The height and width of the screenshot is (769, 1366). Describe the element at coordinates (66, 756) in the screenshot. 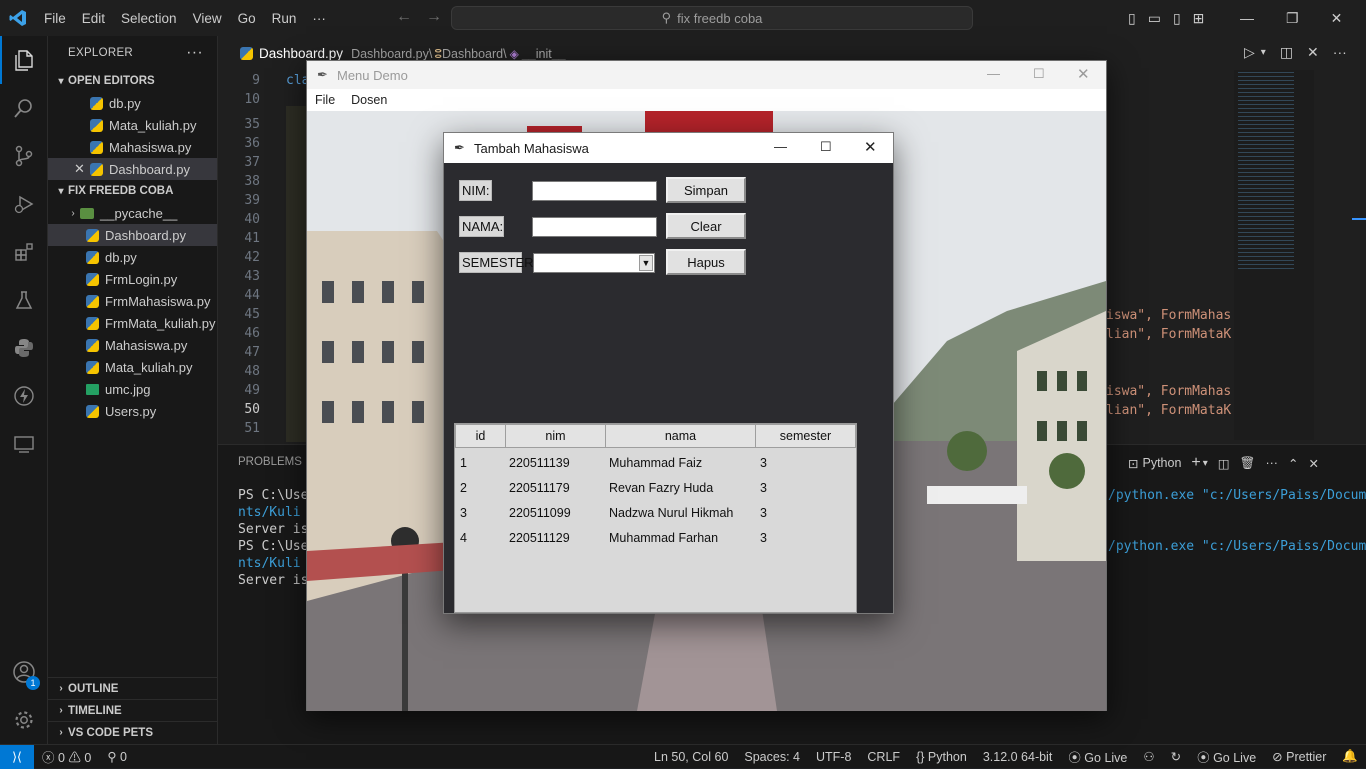

I see `problems-status: ⓧ 0 ⚠ 0` at that location.